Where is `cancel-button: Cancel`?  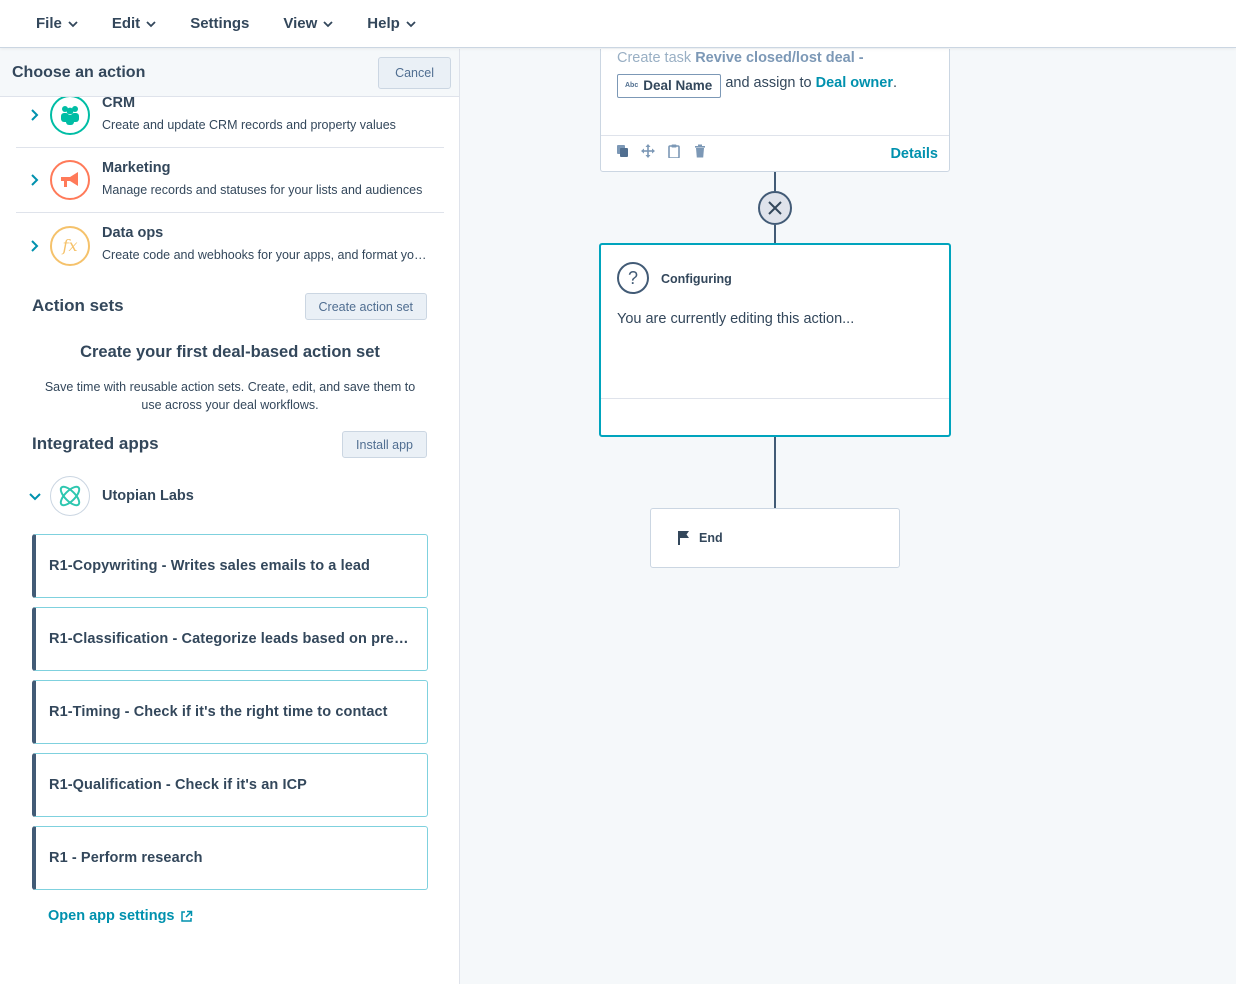
cancel-button: Cancel is located at coordinates (414, 72).